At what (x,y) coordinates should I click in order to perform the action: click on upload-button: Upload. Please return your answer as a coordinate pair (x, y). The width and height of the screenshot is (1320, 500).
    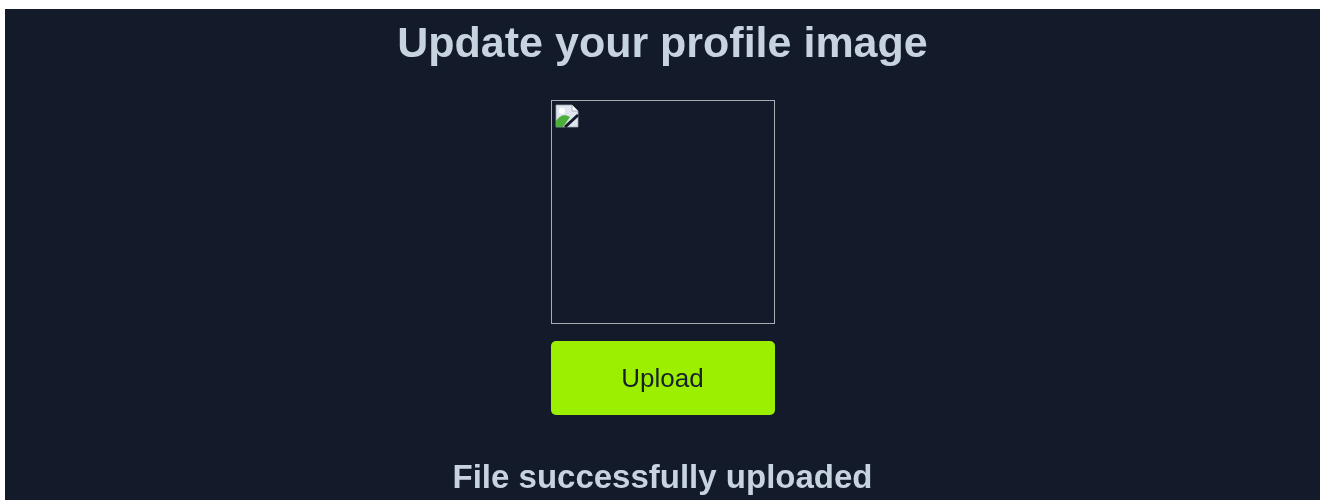
    Looking at the image, I should click on (662, 378).